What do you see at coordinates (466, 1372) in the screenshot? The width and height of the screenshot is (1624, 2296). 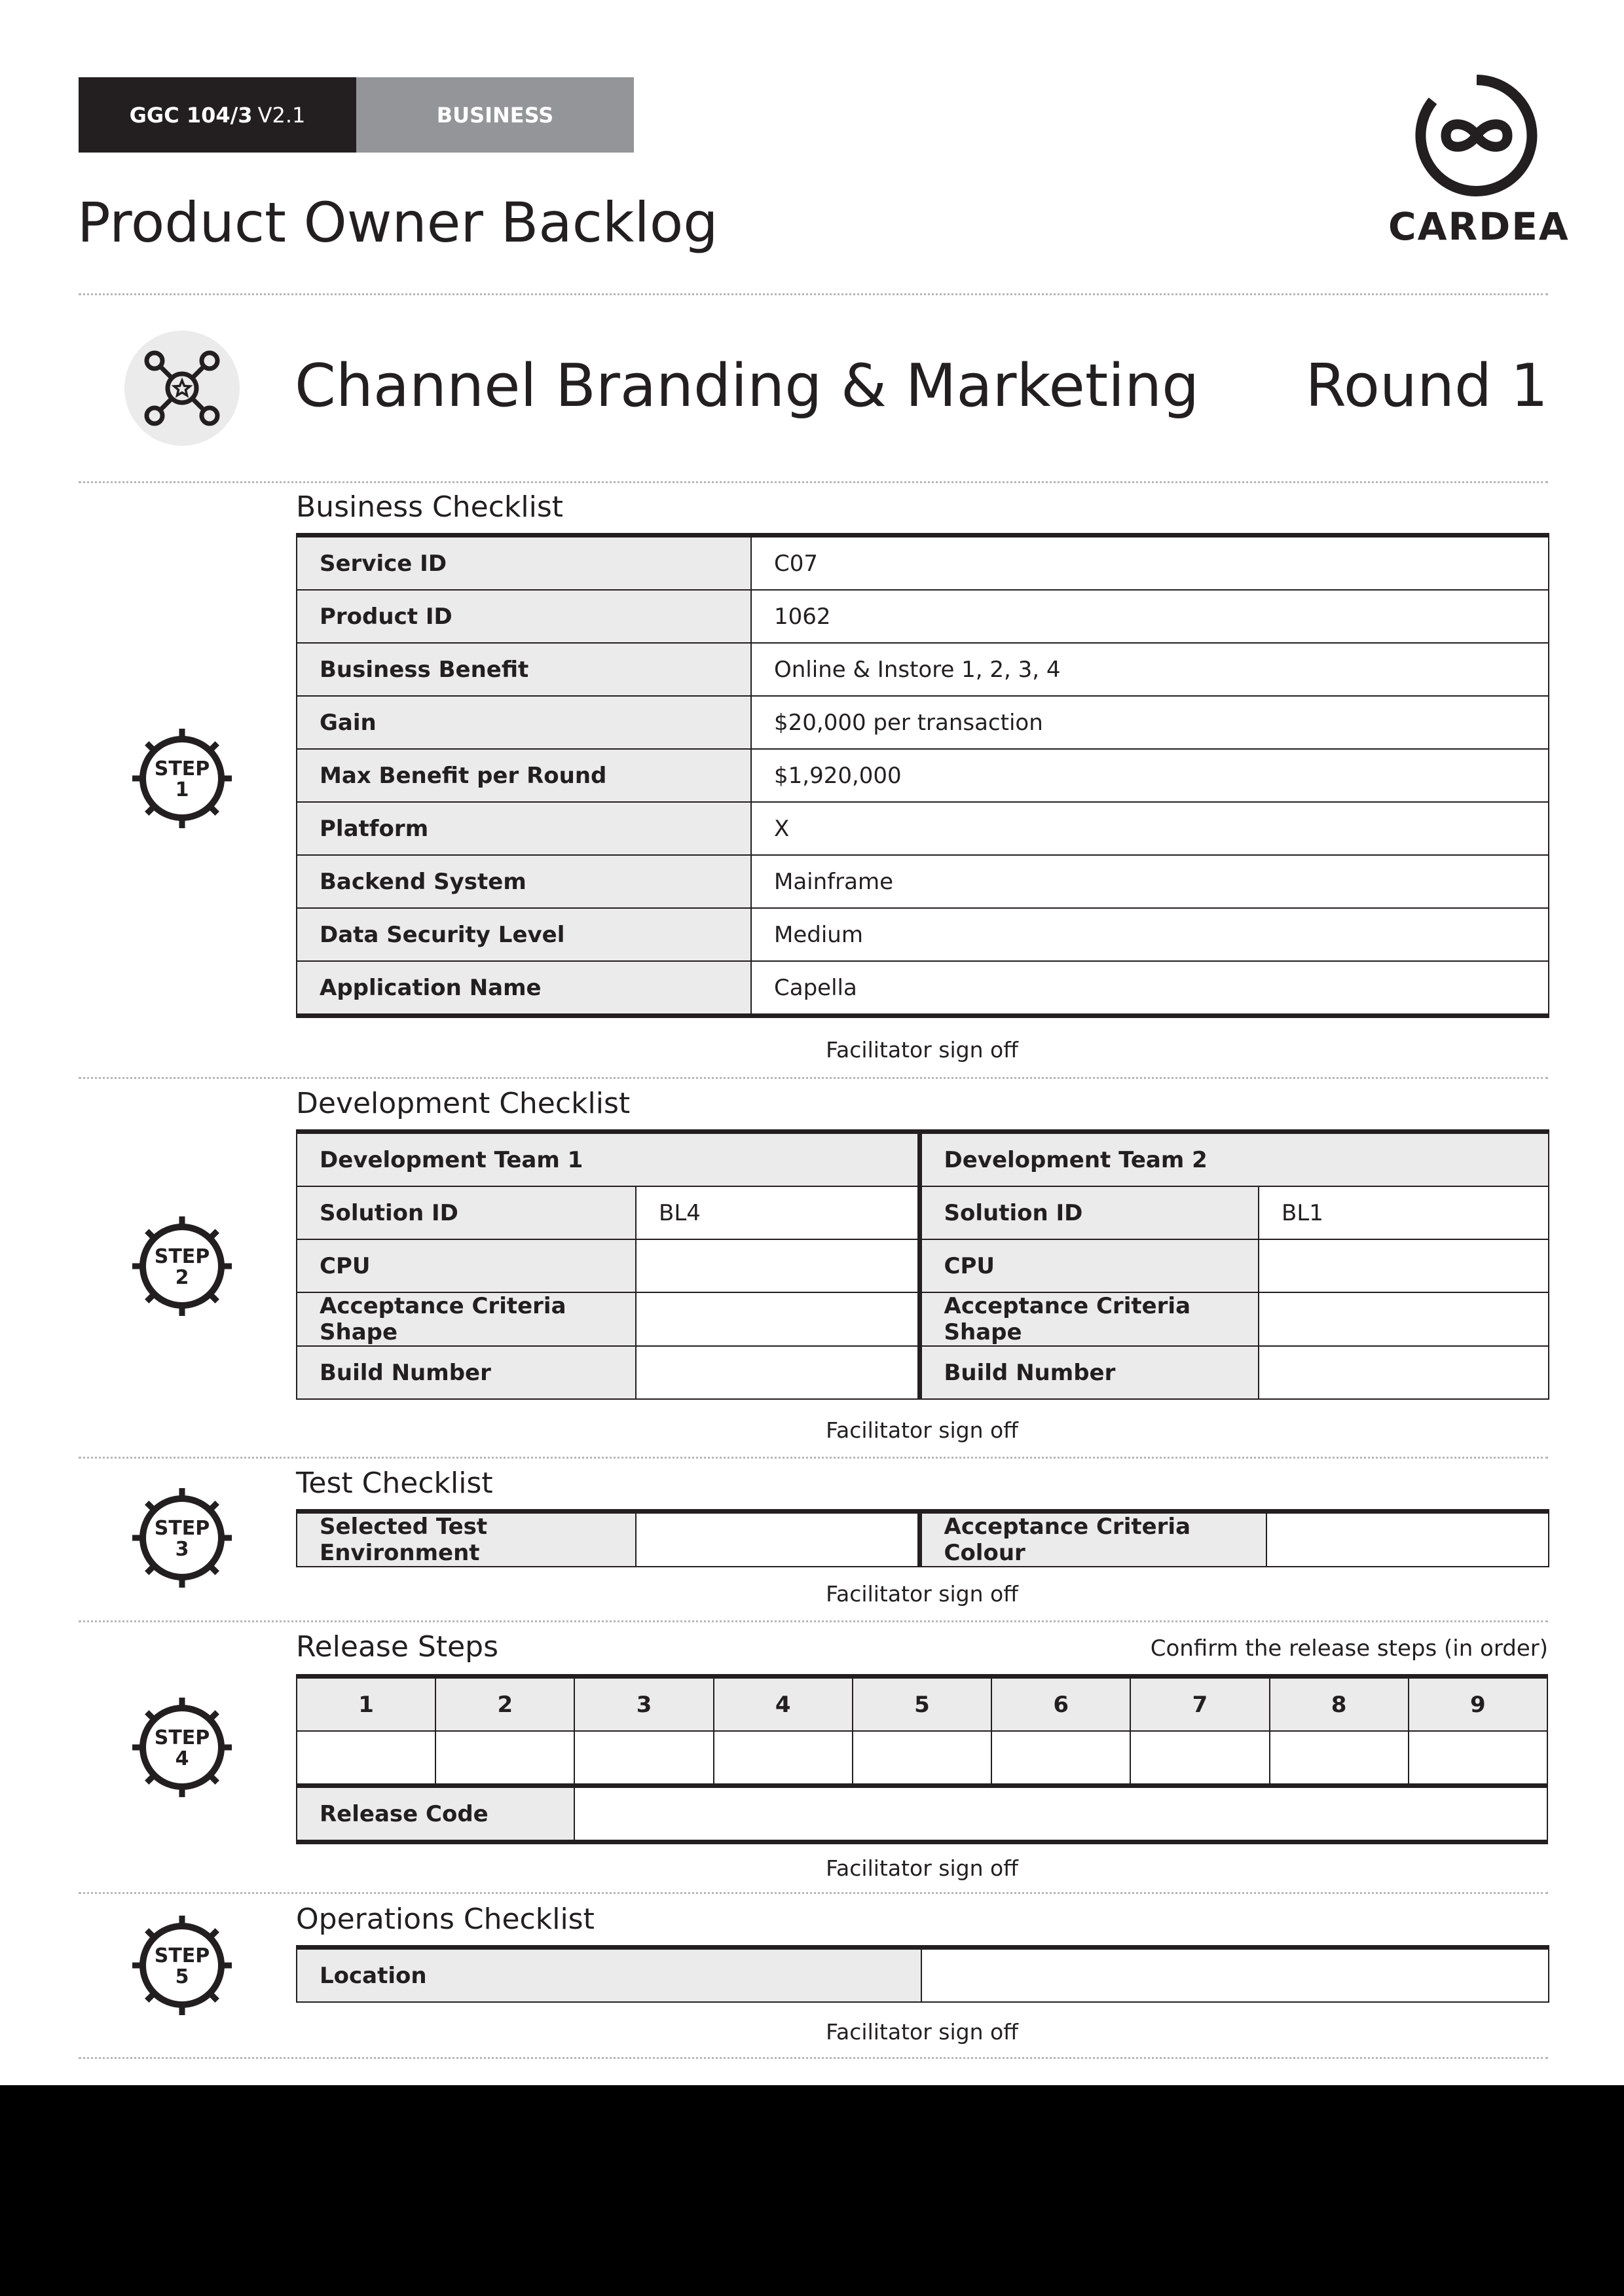 I see `team1-row-label: Build Number` at bounding box center [466, 1372].